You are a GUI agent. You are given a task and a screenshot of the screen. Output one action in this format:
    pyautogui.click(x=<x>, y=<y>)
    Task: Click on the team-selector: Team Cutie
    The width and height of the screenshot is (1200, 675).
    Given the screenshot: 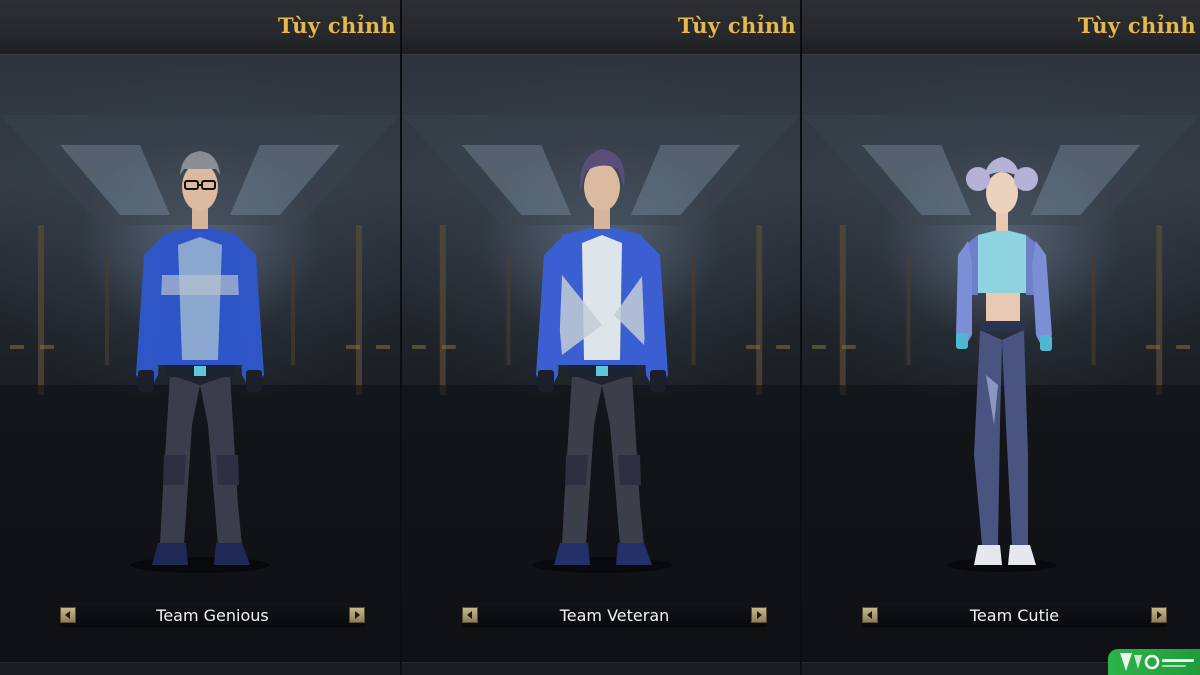 What is the action you would take?
    pyautogui.click(x=1014, y=615)
    